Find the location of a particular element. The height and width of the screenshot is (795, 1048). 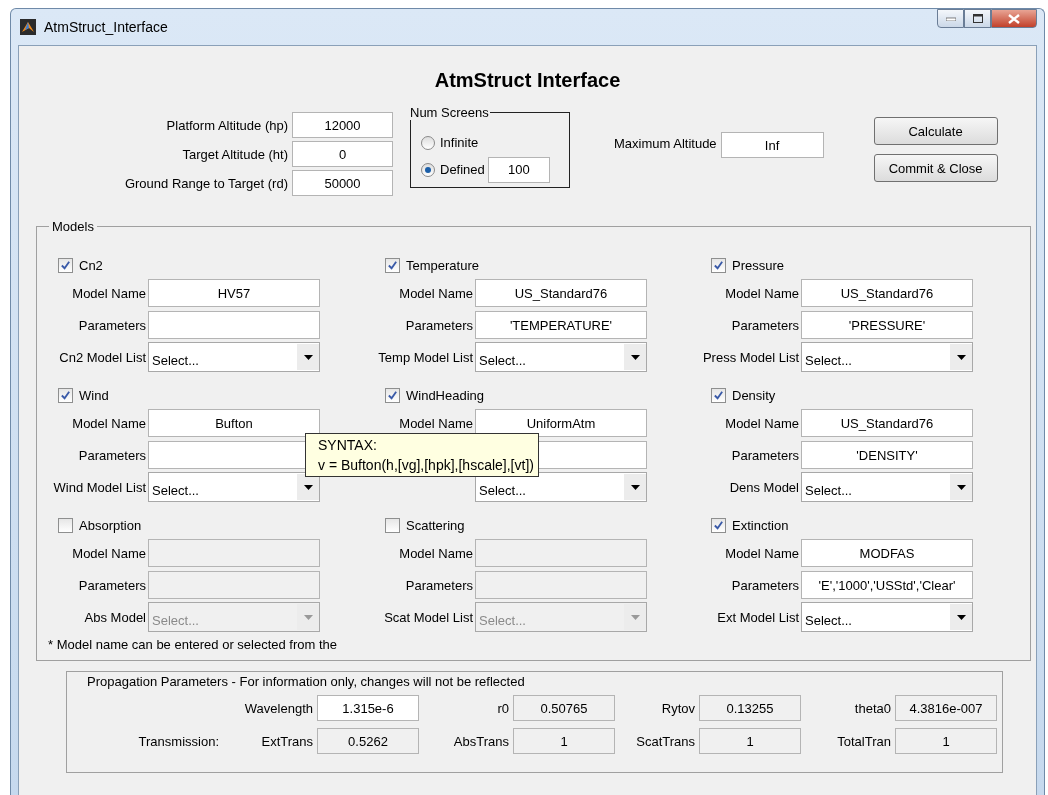

checkbox-label: Absorption is located at coordinates (110, 525).